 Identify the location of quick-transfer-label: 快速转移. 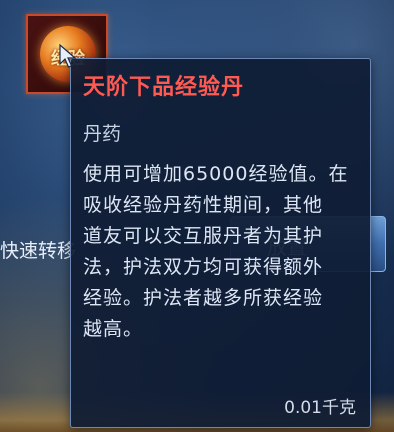
(38, 249).